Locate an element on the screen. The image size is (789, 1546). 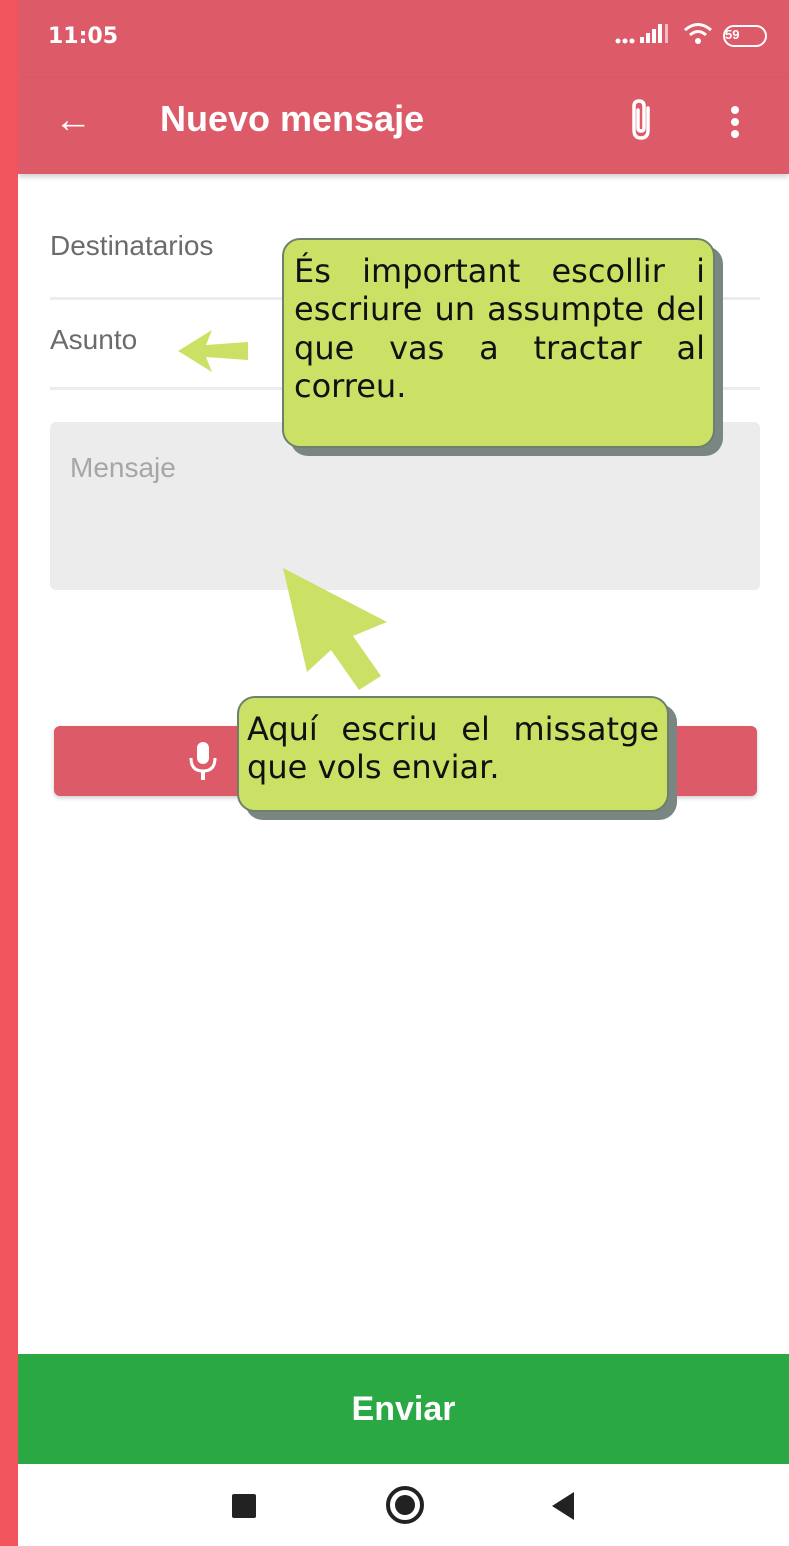
recipients-placeholder: Destinatarios is located at coordinates (132, 245).